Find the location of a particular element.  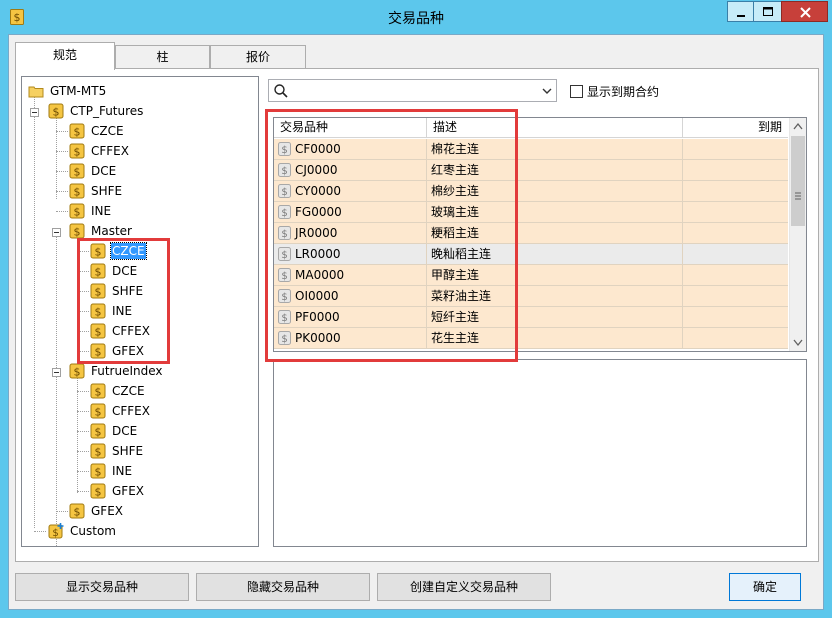

symbol-cell-text: CY0000 is located at coordinates (318, 191).